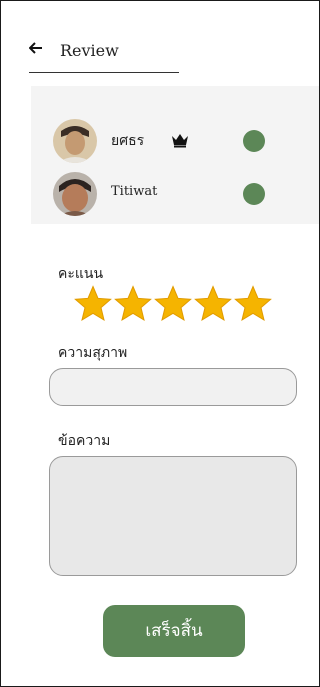  Describe the element at coordinates (180, 141) in the screenshot. I see `crown-icon` at that location.